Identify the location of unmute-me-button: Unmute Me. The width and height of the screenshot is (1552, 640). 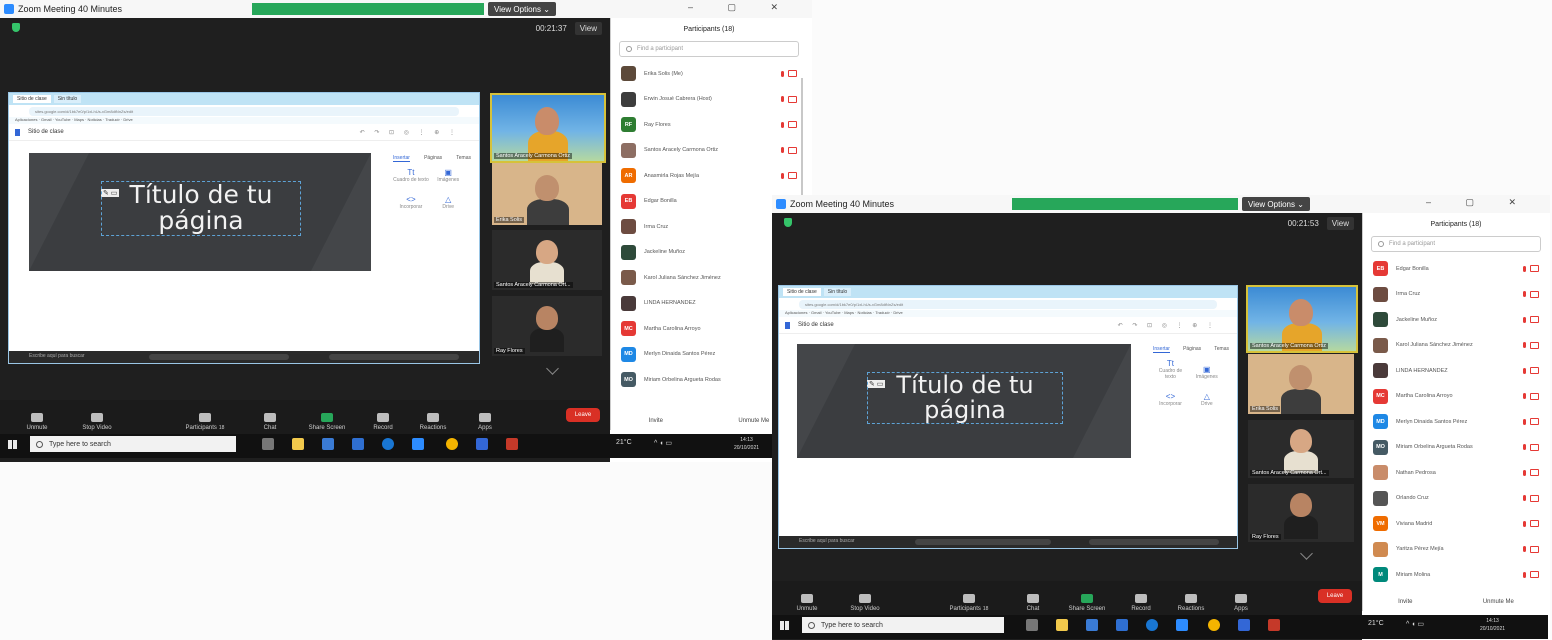
(1498, 602).